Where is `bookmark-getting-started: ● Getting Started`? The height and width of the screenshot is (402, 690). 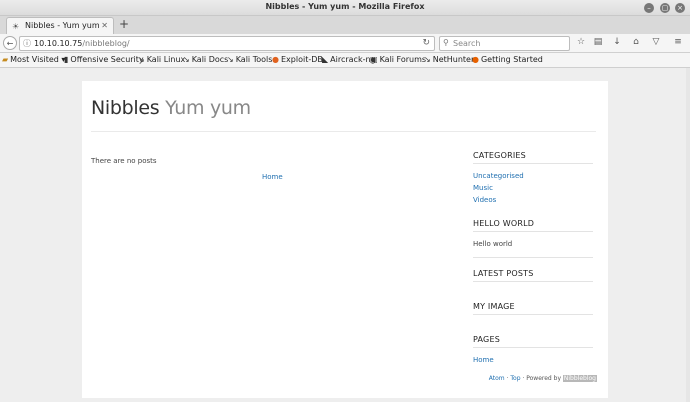
bookmark-getting-started: ● Getting Started is located at coordinates (507, 59).